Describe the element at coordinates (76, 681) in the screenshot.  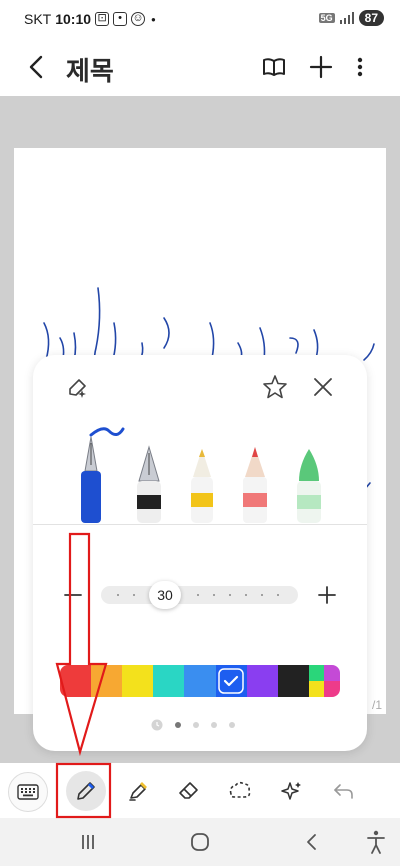
I see `color-swatch-red` at that location.